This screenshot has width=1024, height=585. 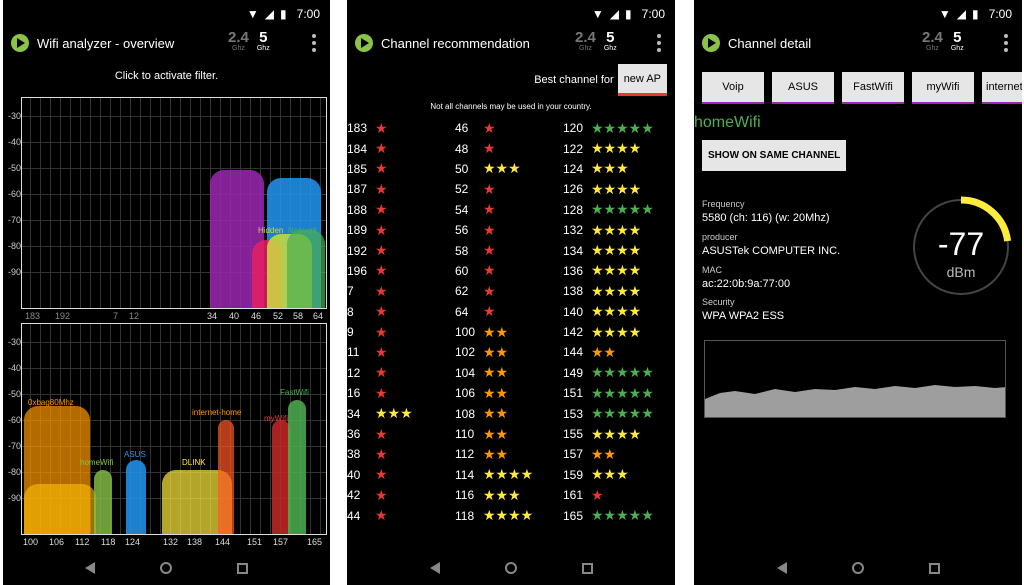 What do you see at coordinates (357, 270) in the screenshot?
I see `channel-number: 196` at bounding box center [357, 270].